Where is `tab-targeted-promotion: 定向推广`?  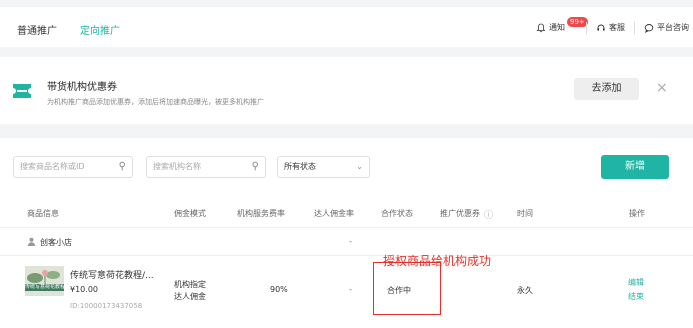
tab-targeted-promotion: 定向推广 is located at coordinates (100, 29).